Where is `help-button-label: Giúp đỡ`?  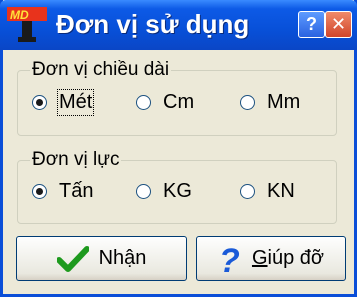 help-button-label: Giúp đỡ is located at coordinates (288, 258).